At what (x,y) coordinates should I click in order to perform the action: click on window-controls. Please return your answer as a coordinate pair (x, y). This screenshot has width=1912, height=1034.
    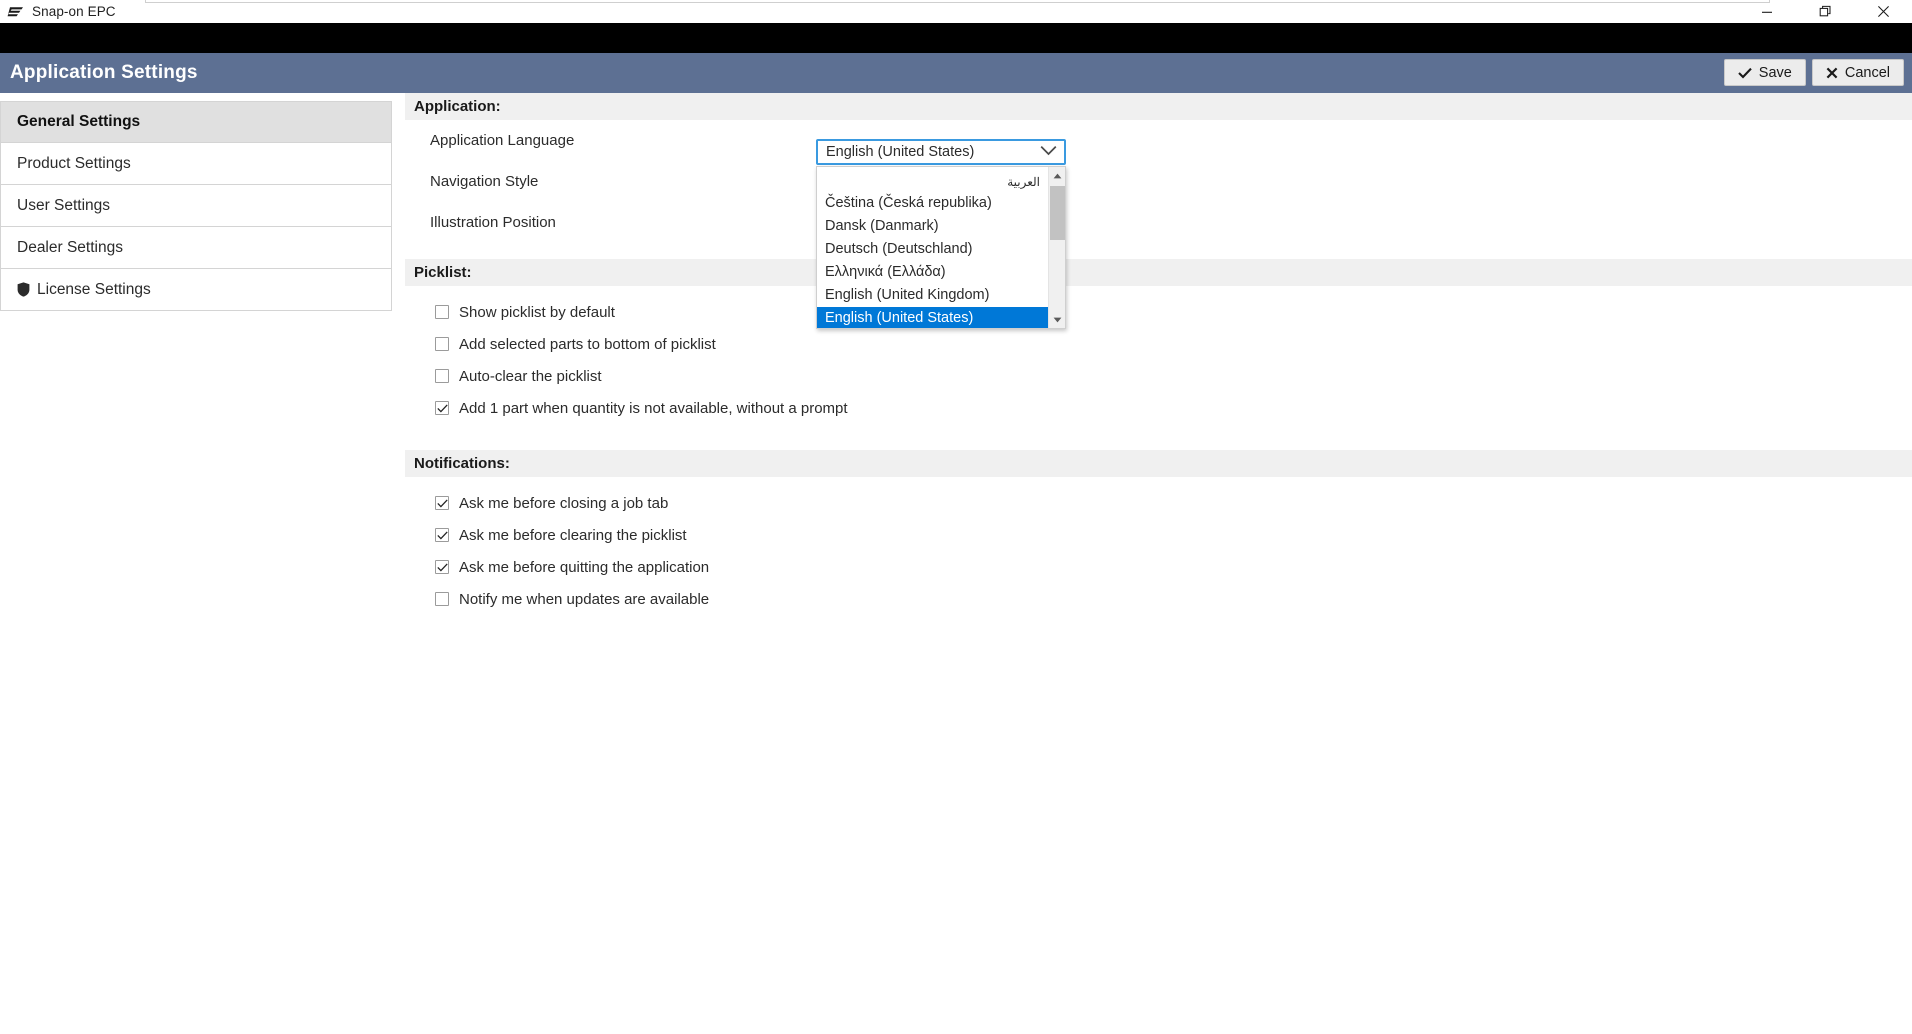
    Looking at the image, I should click on (1825, 11).